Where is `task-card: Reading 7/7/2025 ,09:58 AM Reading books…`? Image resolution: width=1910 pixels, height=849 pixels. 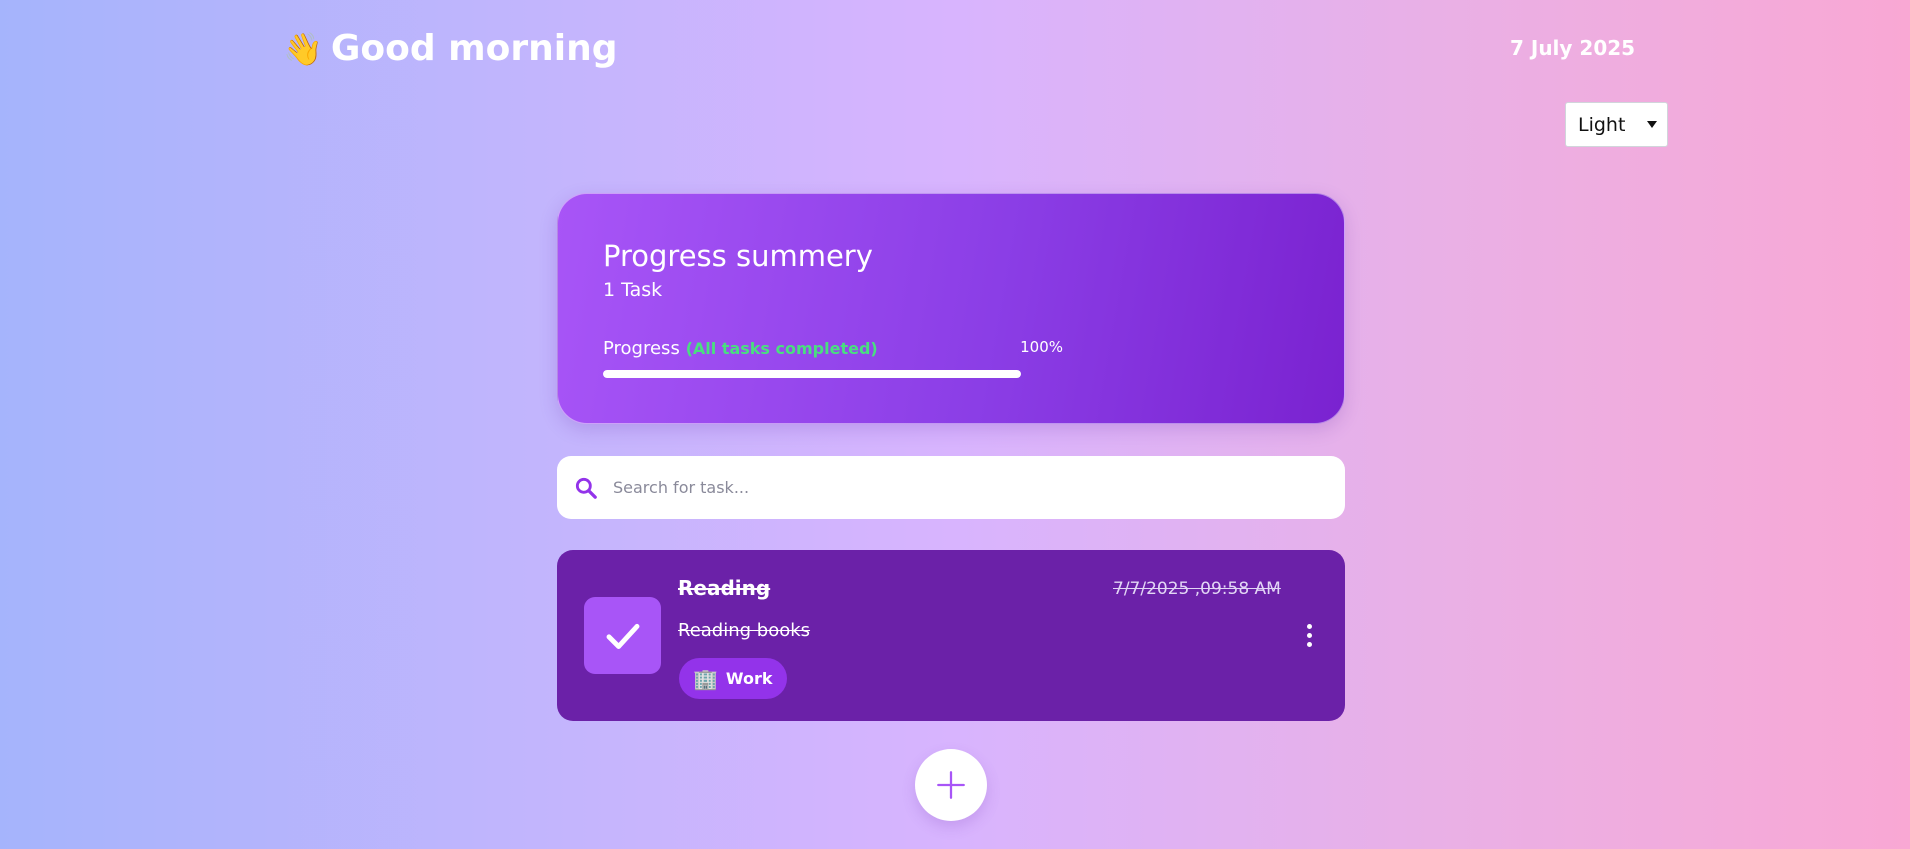 task-card: Reading 7/7/2025 ,09:58 AM Reading books… is located at coordinates (951, 635).